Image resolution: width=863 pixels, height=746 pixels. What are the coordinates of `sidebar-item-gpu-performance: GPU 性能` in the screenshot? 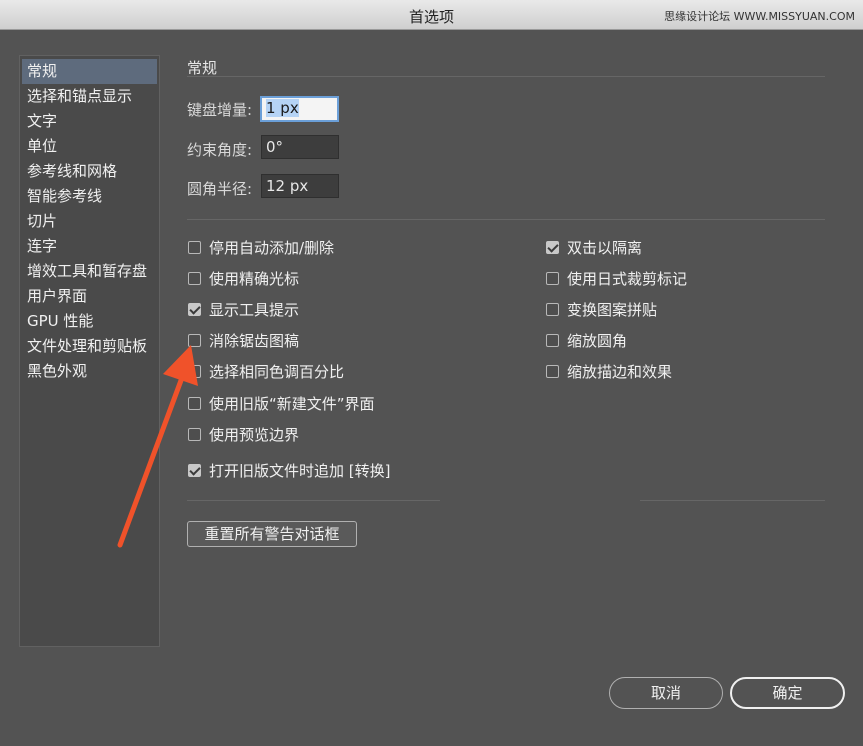 It's located at (89, 321).